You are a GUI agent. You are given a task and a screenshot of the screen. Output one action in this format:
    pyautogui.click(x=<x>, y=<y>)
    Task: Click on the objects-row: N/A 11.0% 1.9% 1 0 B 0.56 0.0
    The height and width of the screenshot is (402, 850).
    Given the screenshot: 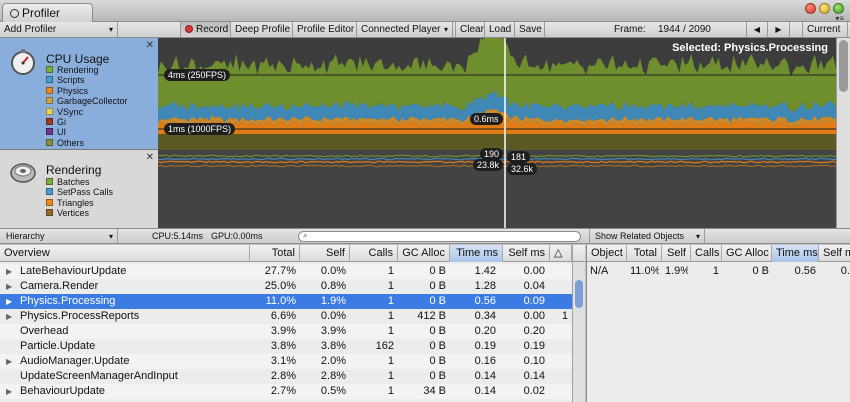 What is the action you would take?
    pyautogui.click(x=718, y=271)
    